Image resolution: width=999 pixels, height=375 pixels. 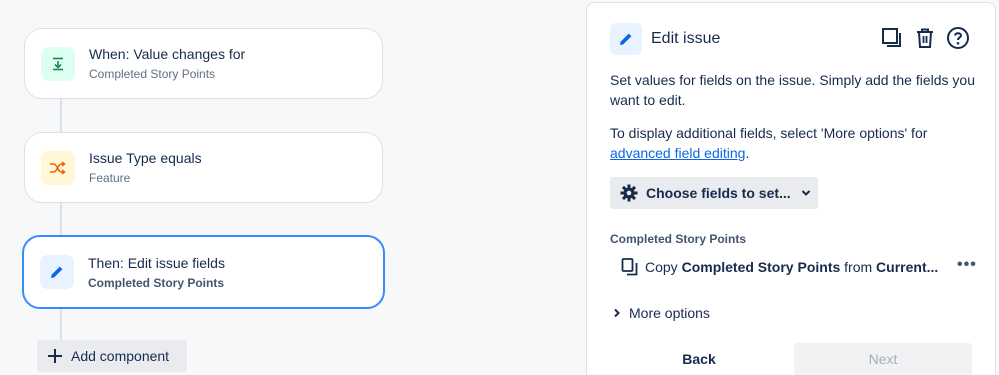 I want to click on trash-icon, so click(x=925, y=38).